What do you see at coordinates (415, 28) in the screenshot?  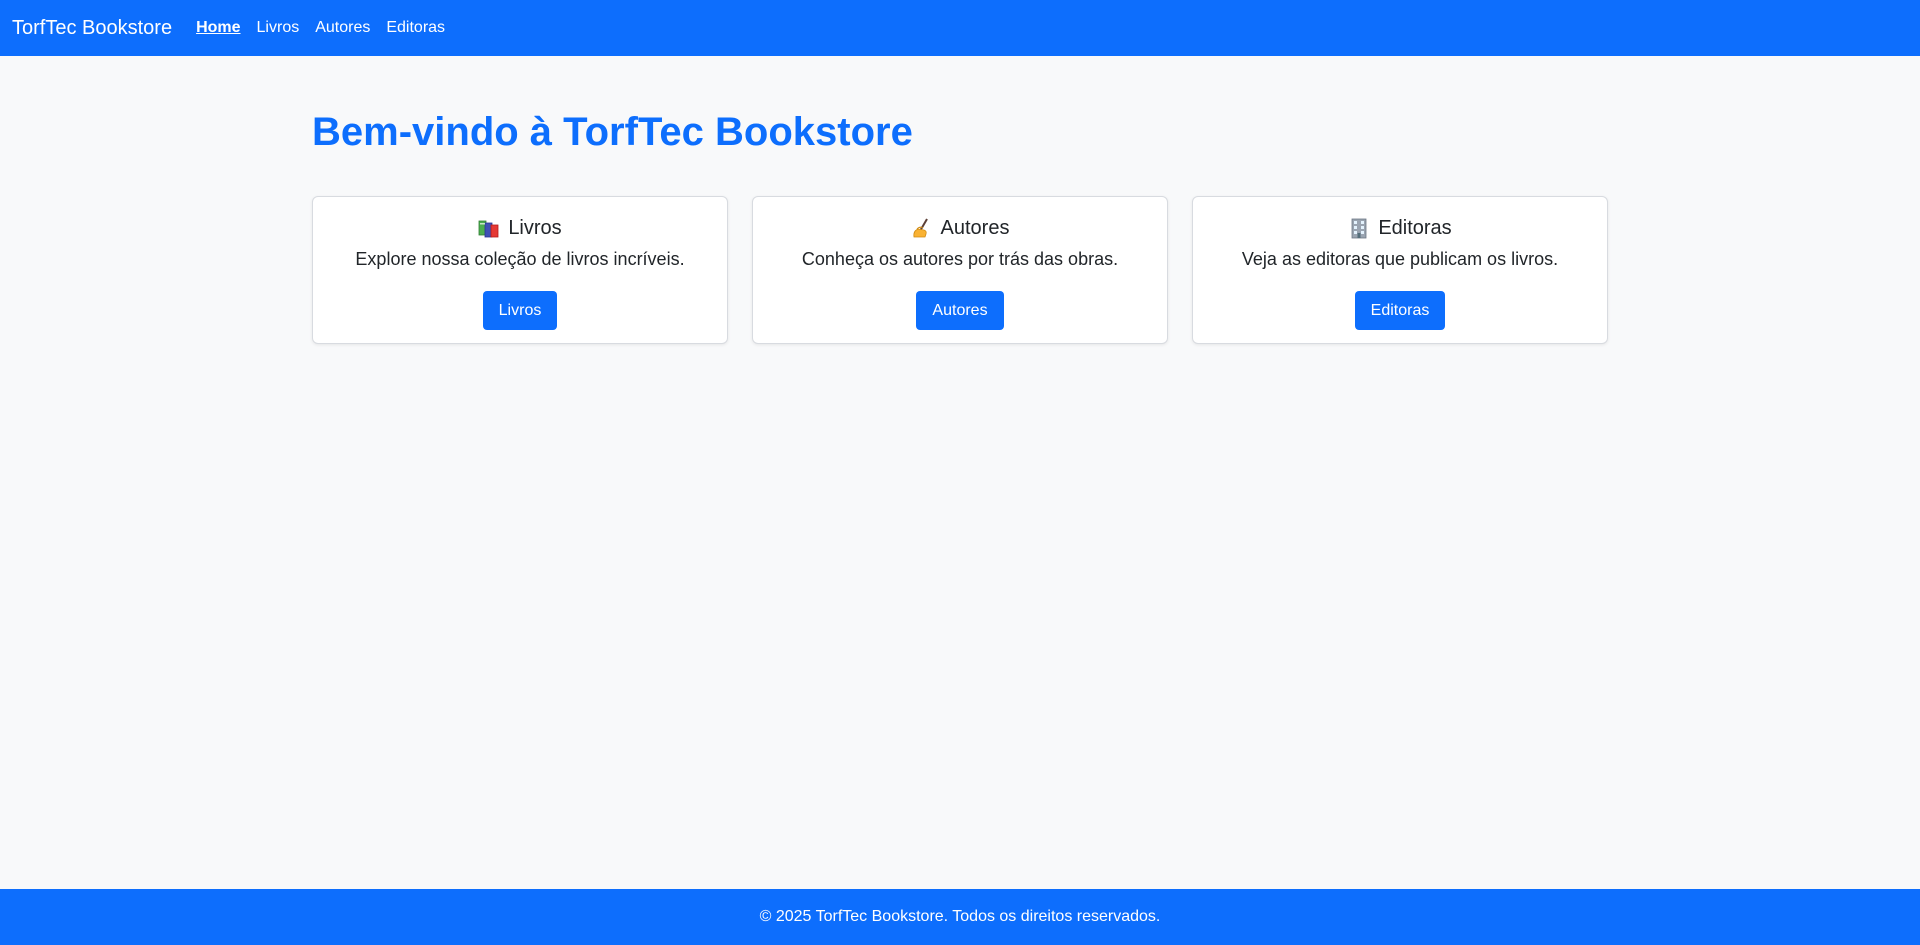 I see `nav-link-editoras: Editoras` at bounding box center [415, 28].